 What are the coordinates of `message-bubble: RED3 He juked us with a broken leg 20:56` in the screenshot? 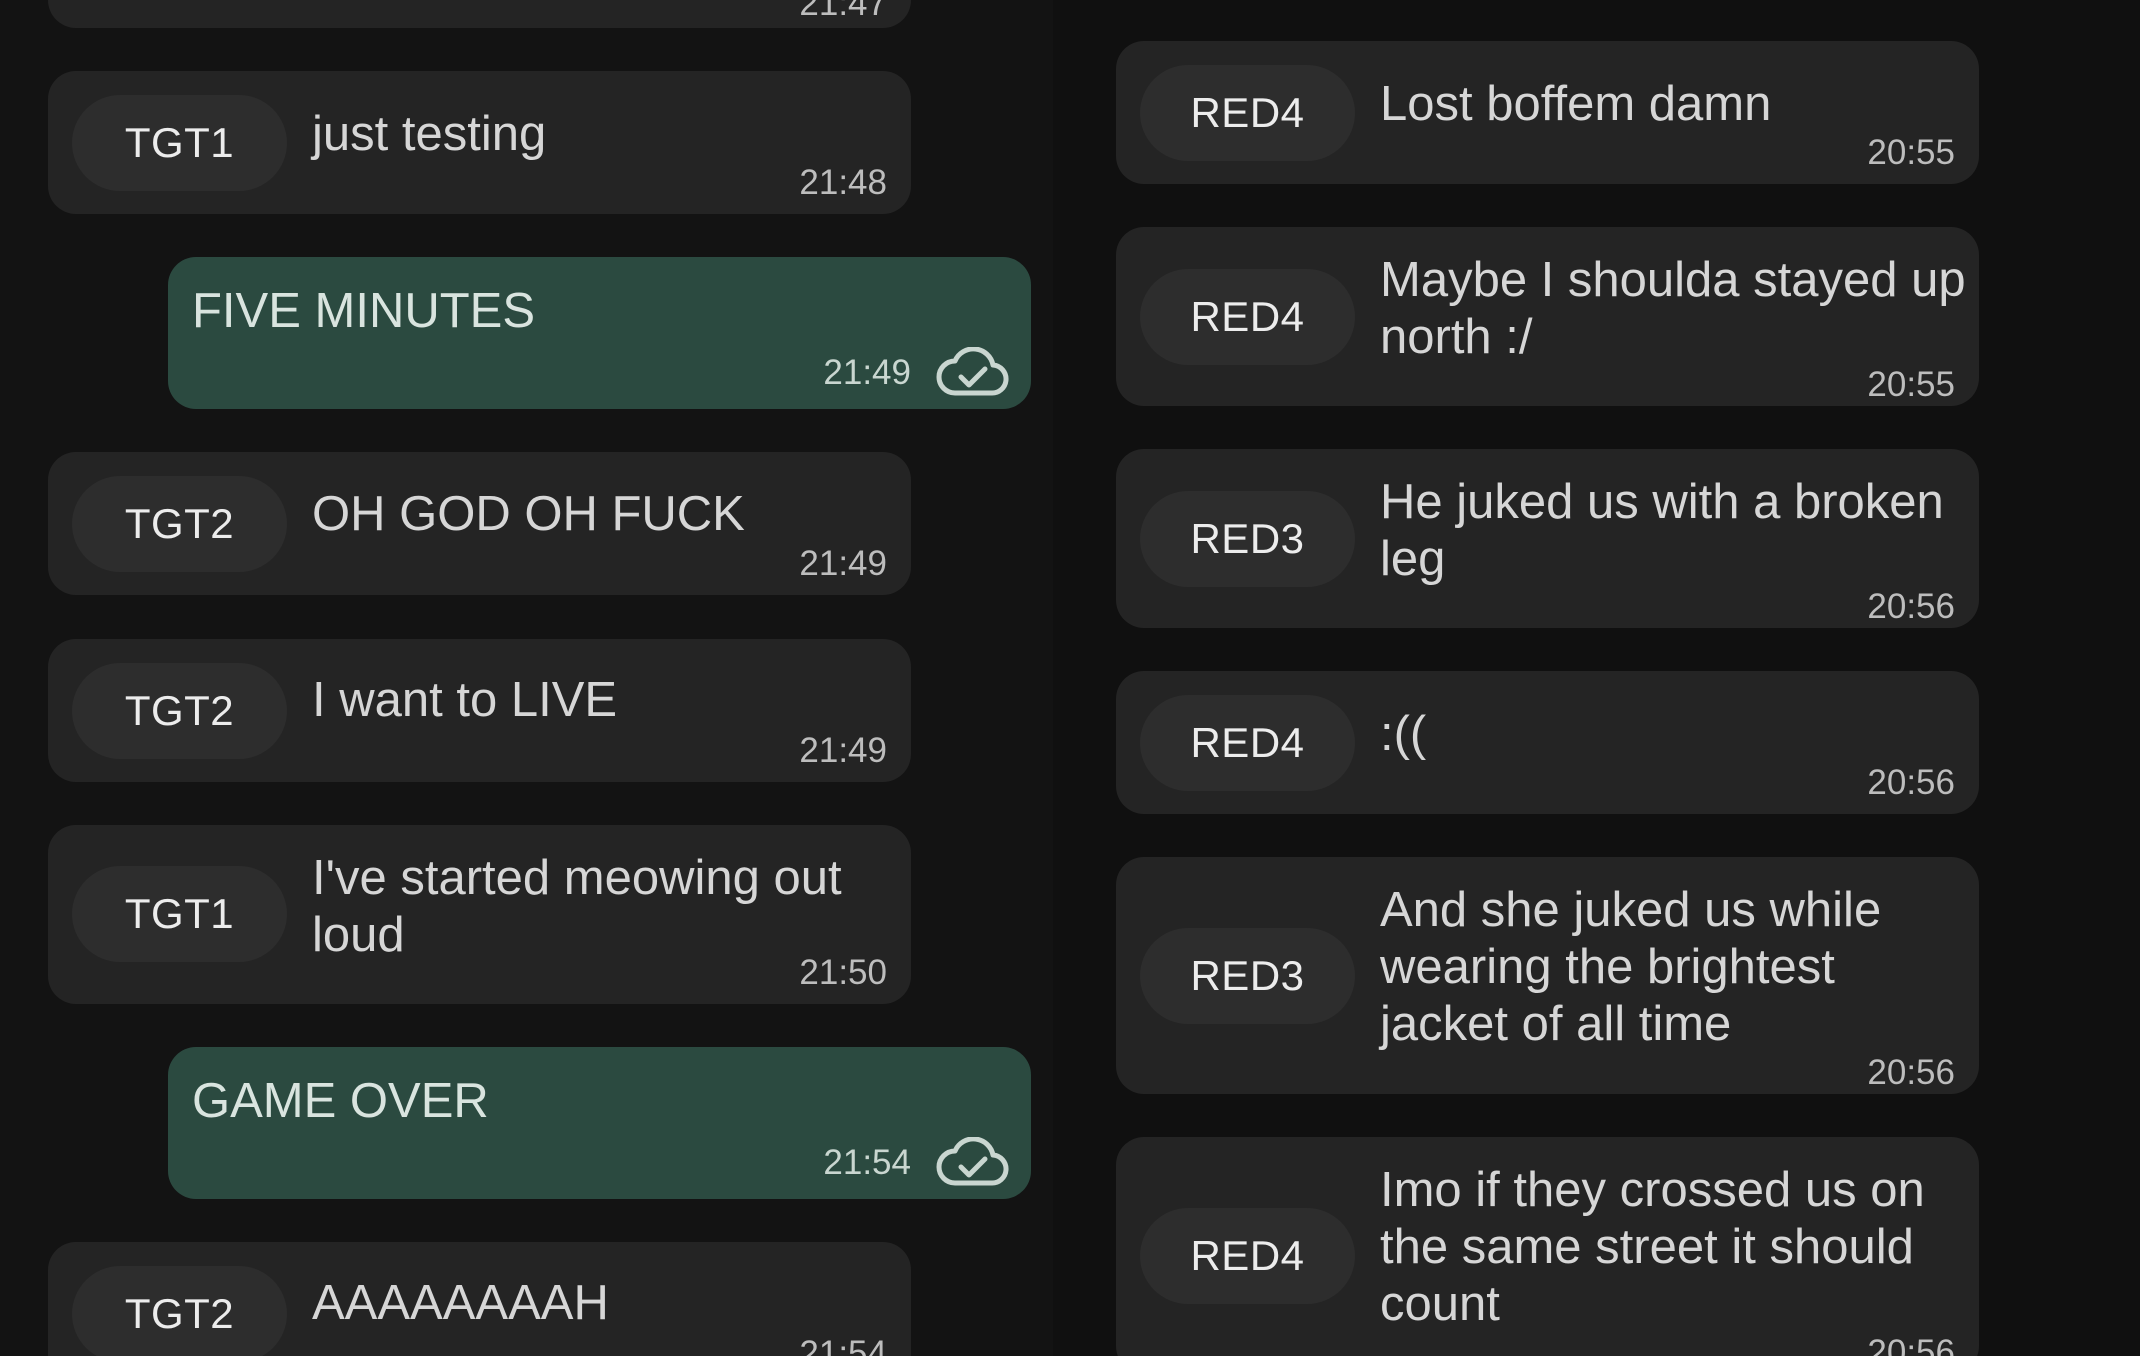 It's located at (1547, 538).